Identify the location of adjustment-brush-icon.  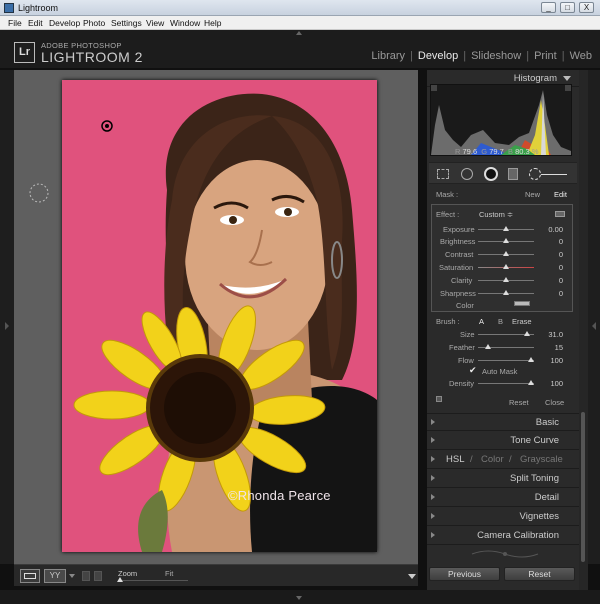
(535, 174).